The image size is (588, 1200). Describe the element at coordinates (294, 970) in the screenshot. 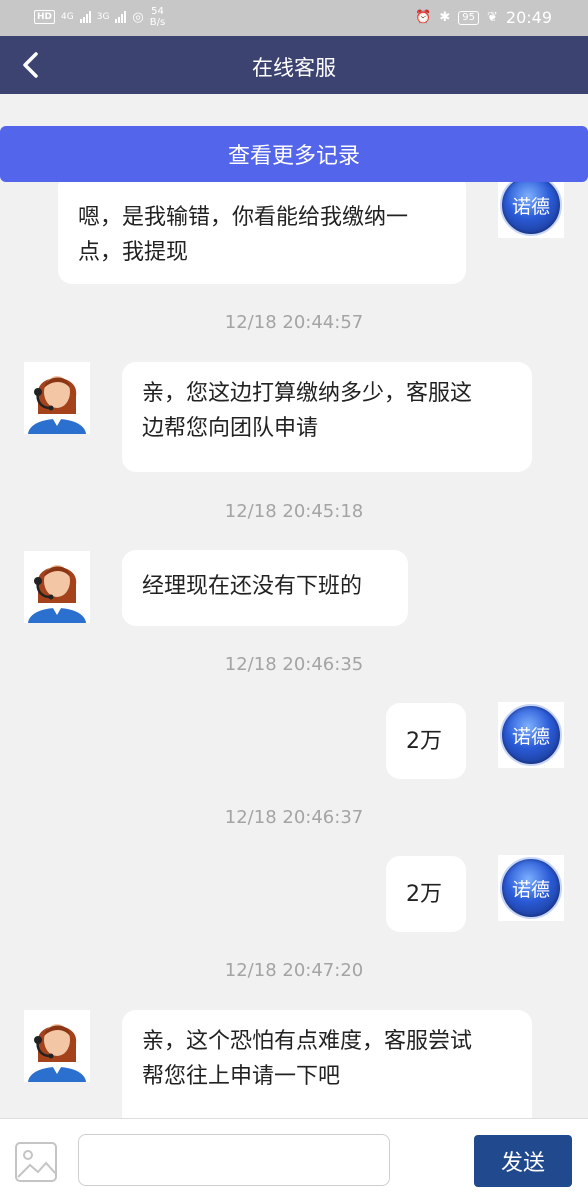

I see `message-timestamp: 12/18 20:47:20` at that location.